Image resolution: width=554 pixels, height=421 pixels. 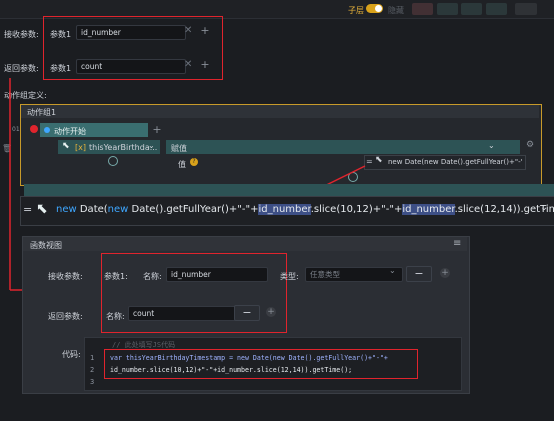 What do you see at coordinates (92, 370) in the screenshot?
I see `line-number: 2` at bounding box center [92, 370].